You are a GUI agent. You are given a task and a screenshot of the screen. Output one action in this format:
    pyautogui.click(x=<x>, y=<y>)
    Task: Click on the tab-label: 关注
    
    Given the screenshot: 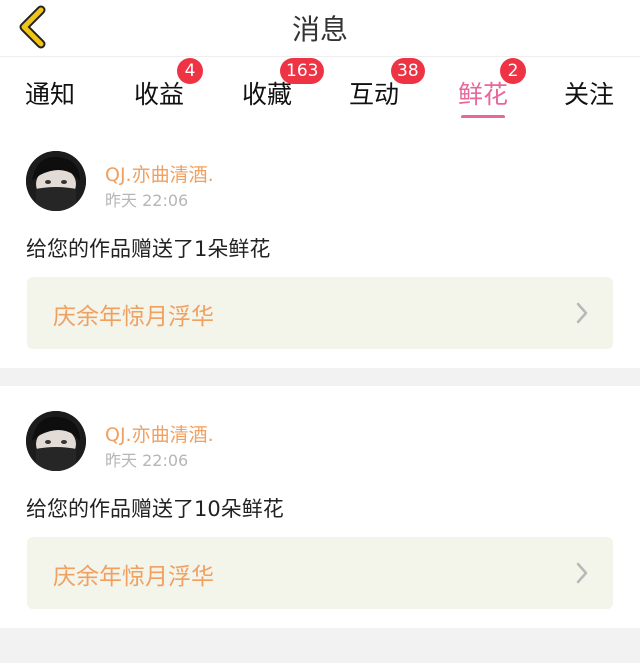 What is the action you would take?
    pyautogui.click(x=589, y=94)
    